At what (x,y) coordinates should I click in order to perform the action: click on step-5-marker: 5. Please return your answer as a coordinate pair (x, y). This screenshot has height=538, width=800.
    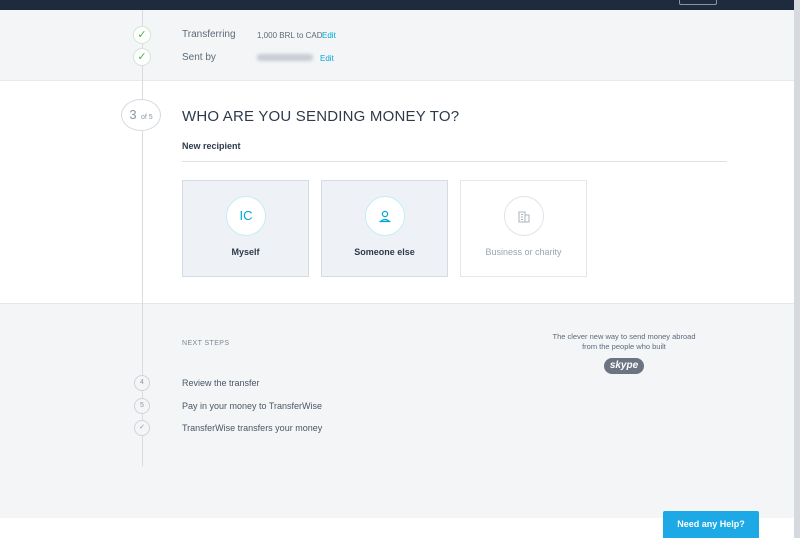
    Looking at the image, I should click on (142, 406).